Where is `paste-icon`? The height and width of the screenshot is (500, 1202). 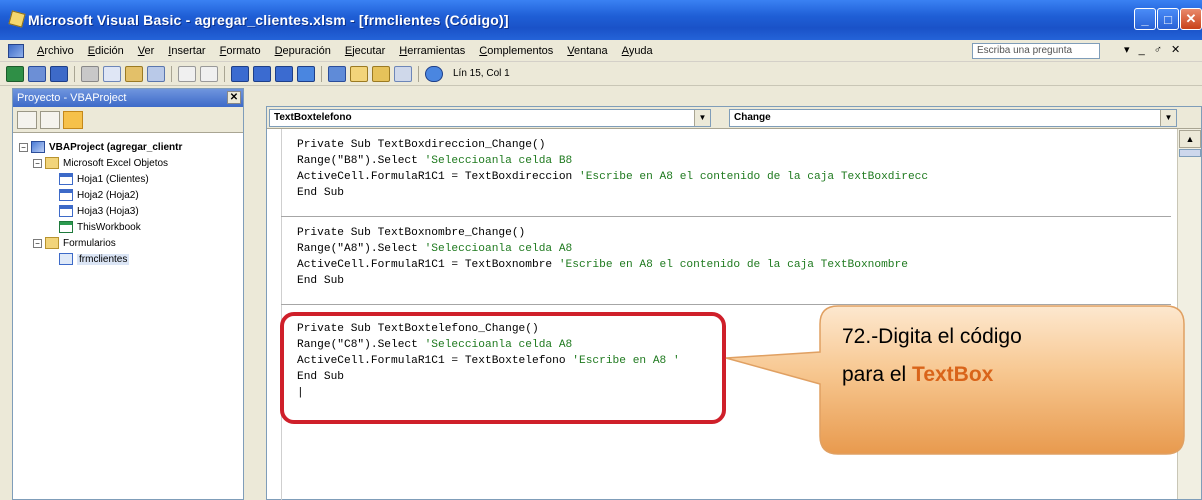 paste-icon is located at coordinates (134, 73).